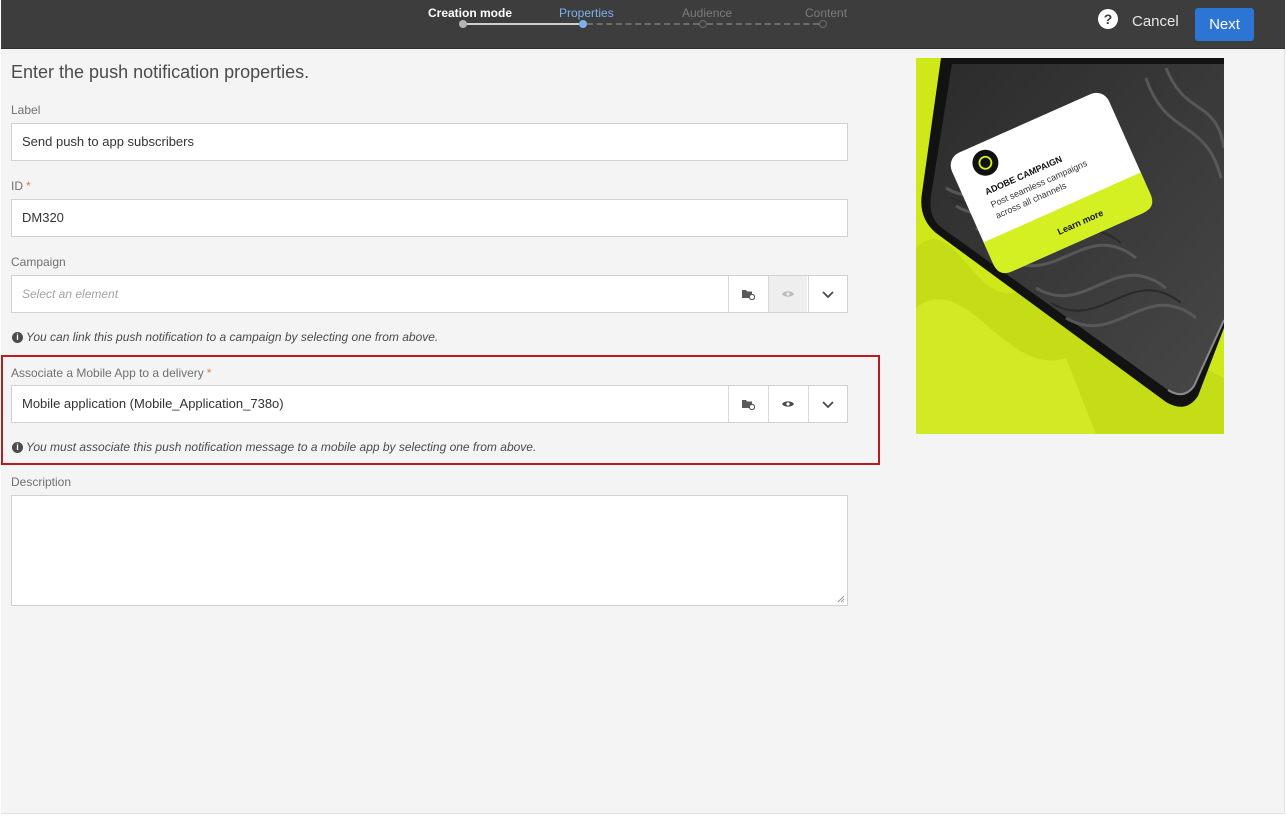 The width and height of the screenshot is (1286, 816). Describe the element at coordinates (26, 110) in the screenshot. I see `label-field-title: Label` at that location.